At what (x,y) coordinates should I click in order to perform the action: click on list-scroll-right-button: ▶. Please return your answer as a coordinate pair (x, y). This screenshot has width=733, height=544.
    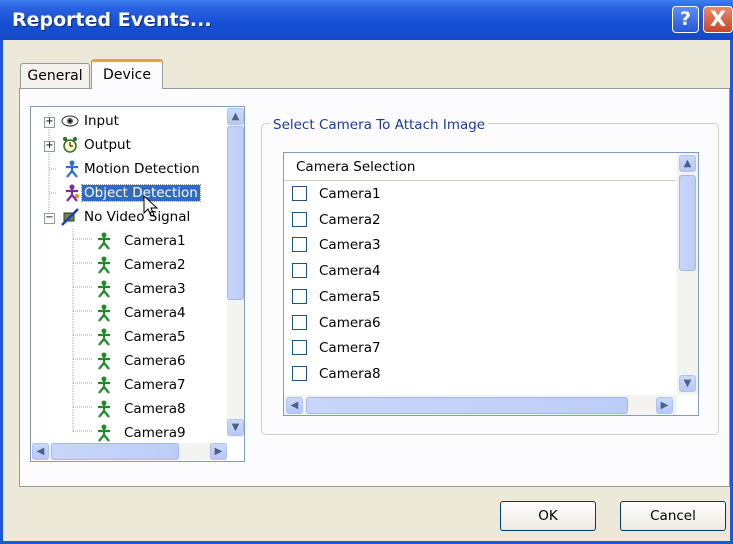
    Looking at the image, I should click on (664, 405).